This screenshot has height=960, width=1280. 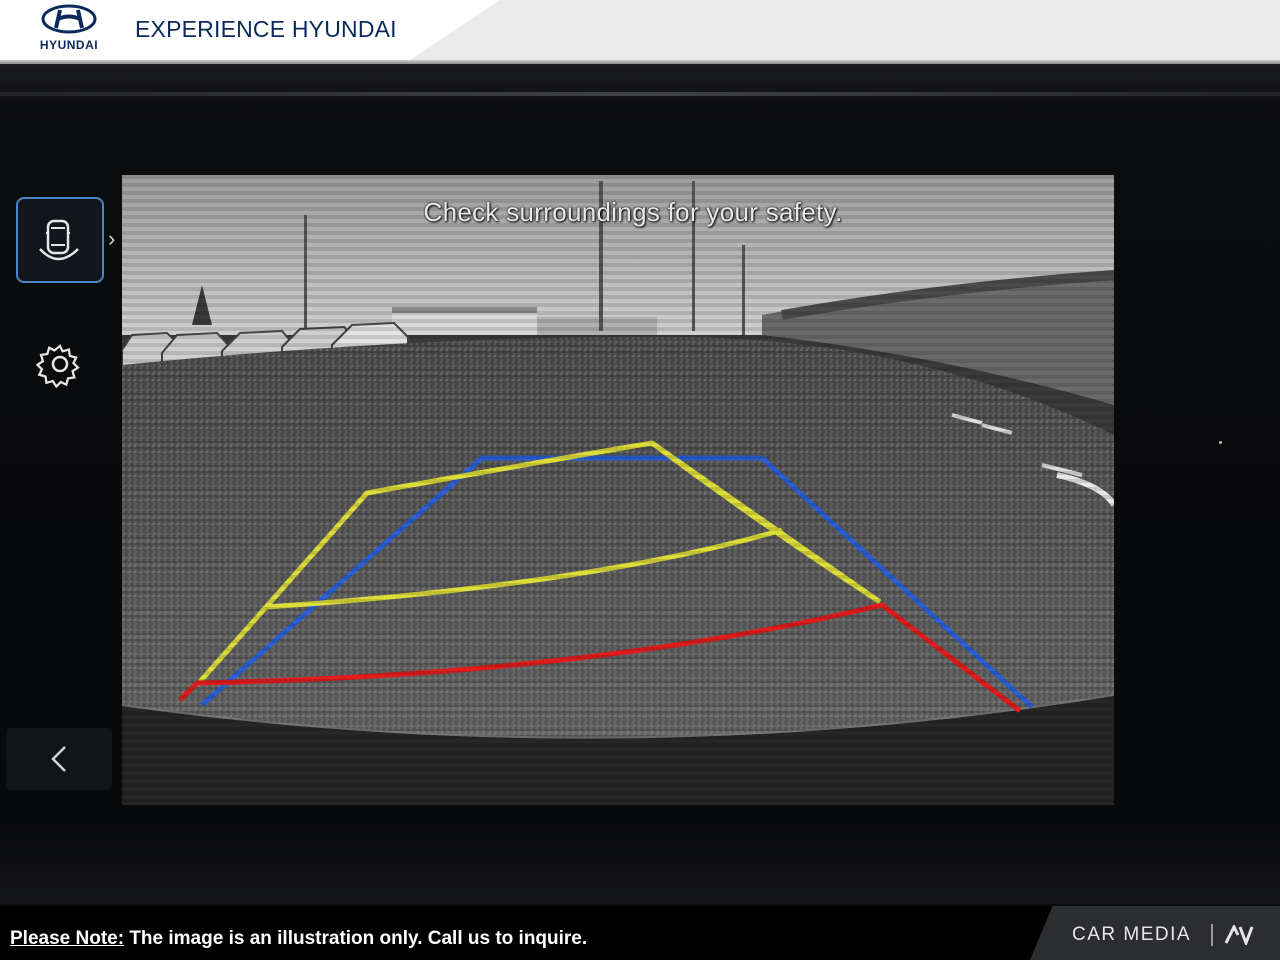 I want to click on brand-wordmark: HYUNDAI, so click(x=69, y=45).